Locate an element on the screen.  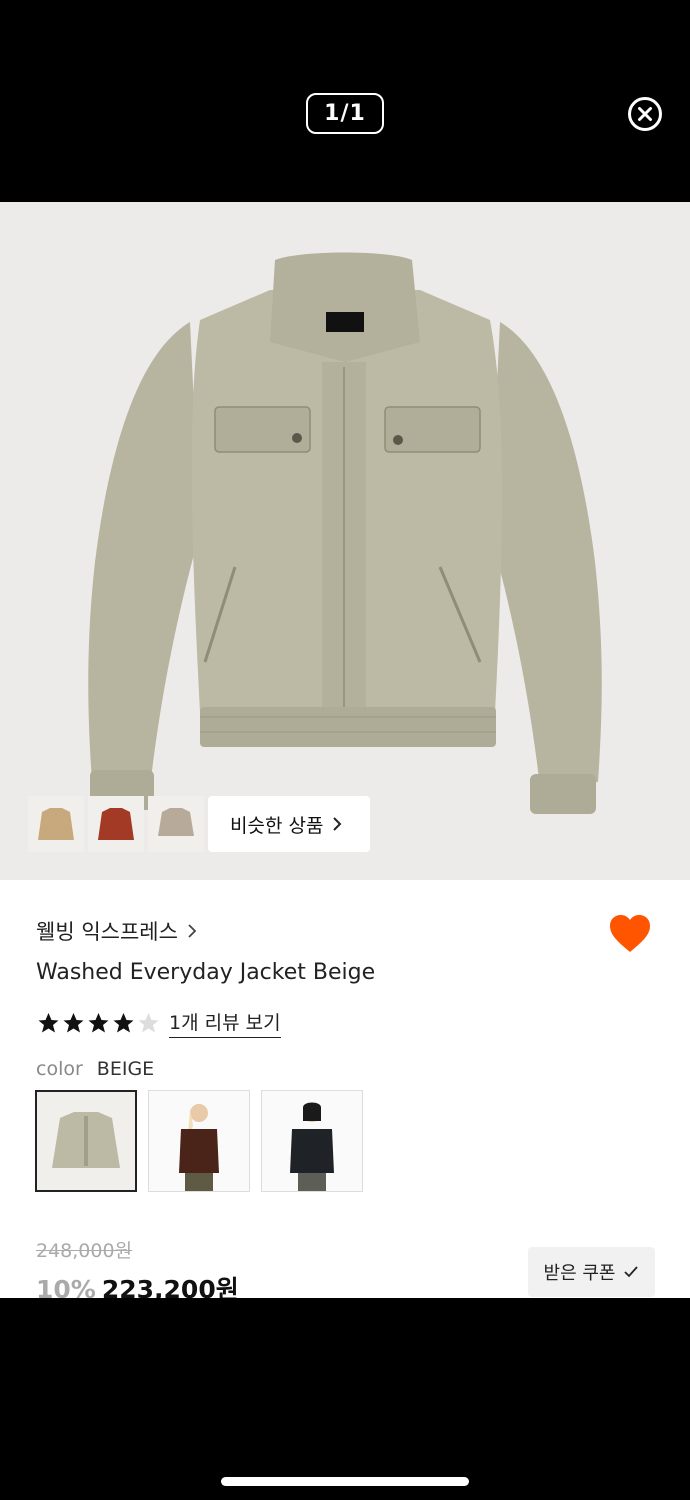
similar-products-button: 비슷한 상품 is located at coordinates (289, 824).